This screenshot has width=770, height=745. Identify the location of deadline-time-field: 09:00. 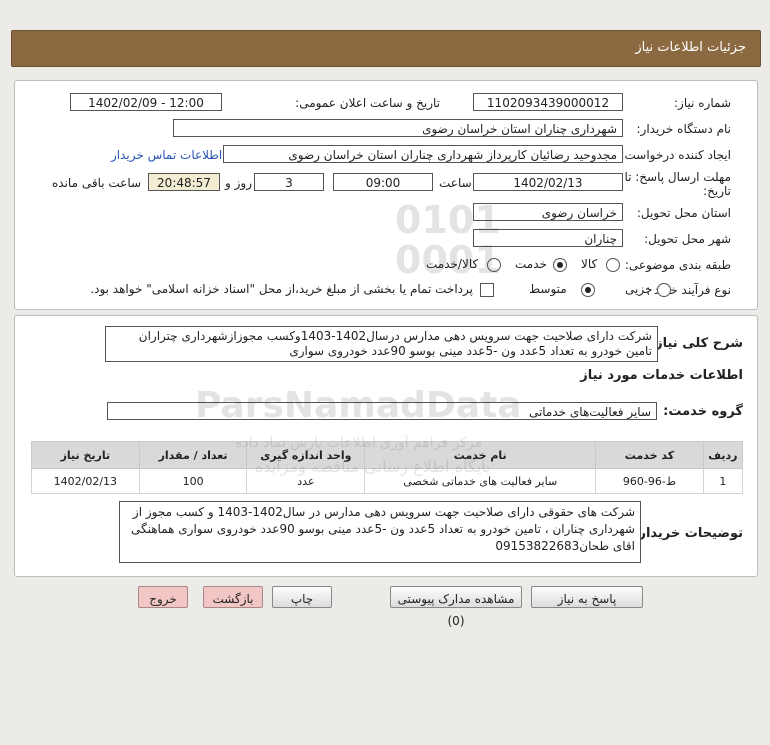
(383, 182).